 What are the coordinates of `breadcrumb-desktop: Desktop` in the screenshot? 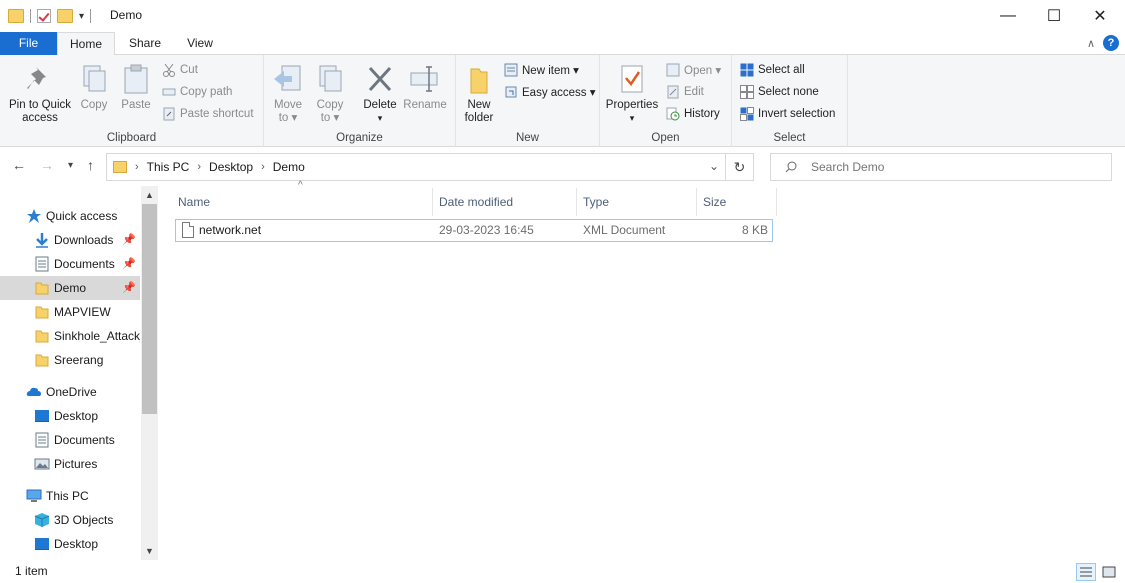 It's located at (231, 167).